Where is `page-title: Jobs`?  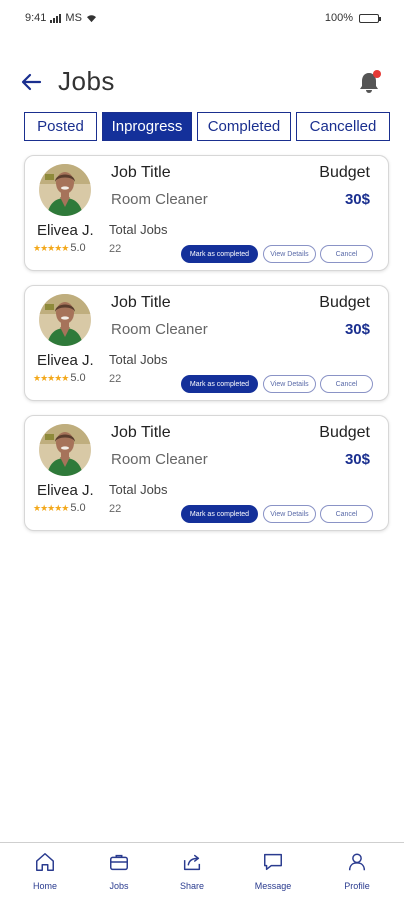 page-title: Jobs is located at coordinates (86, 81).